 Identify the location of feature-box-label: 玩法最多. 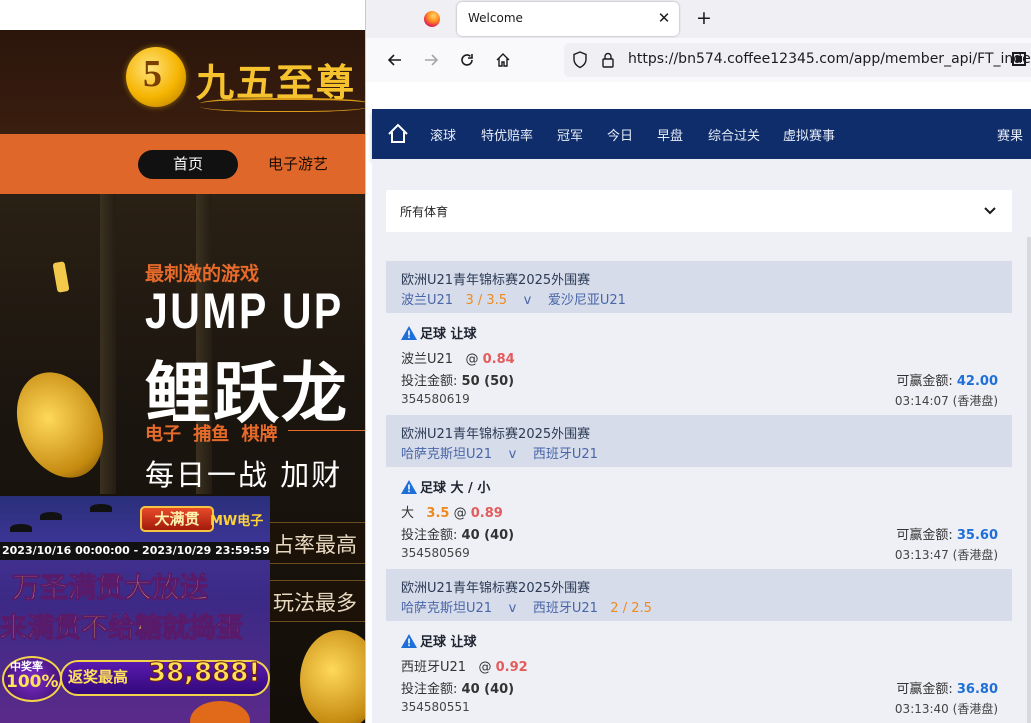
(315, 603).